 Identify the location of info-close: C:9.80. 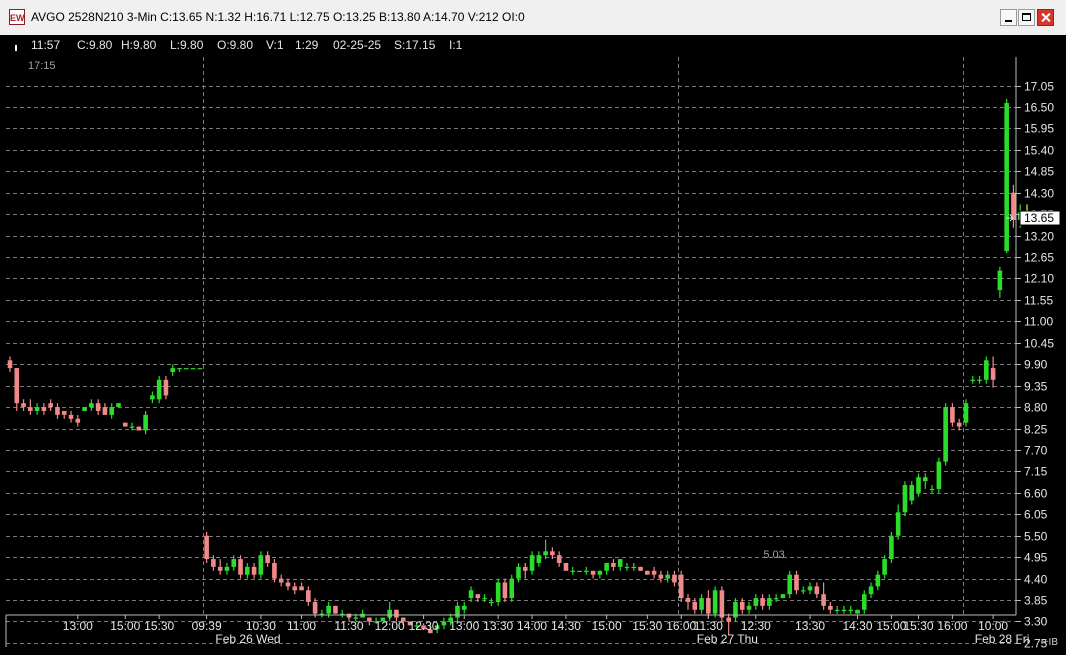
(95, 45).